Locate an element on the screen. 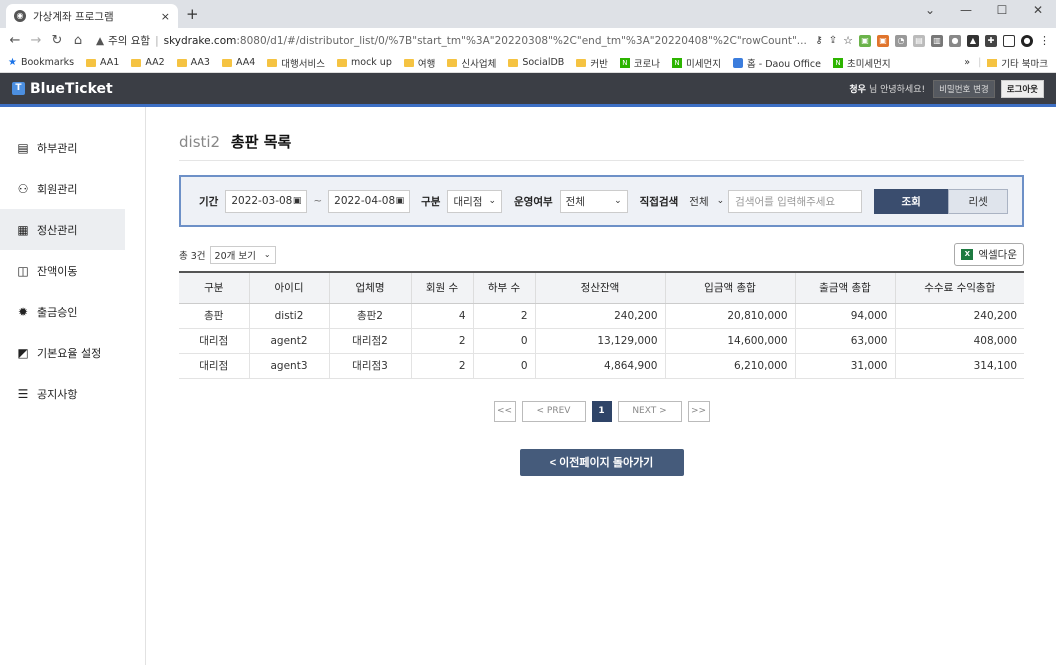 The image size is (1056, 668). bookmark-item: AA4 is located at coordinates (238, 62).